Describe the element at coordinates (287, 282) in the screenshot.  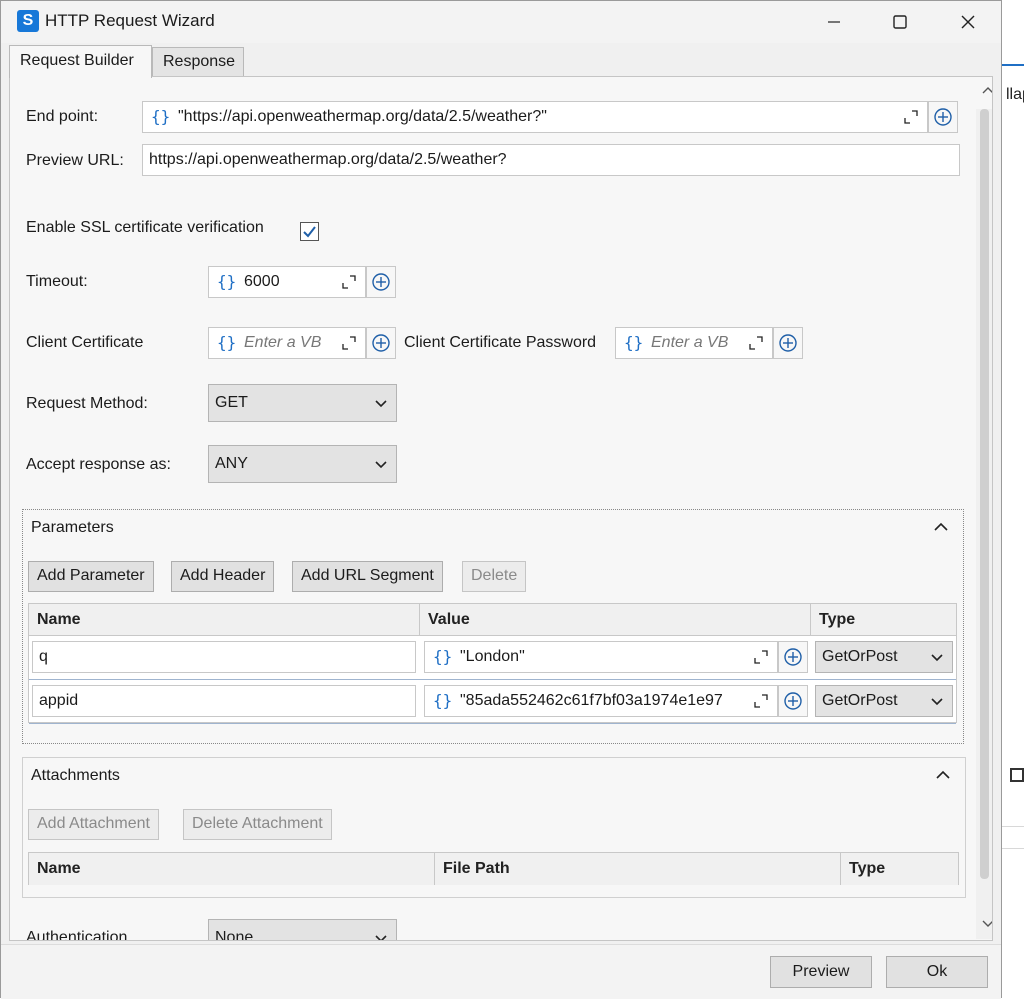
I see `timeout-input: {} 6000` at that location.